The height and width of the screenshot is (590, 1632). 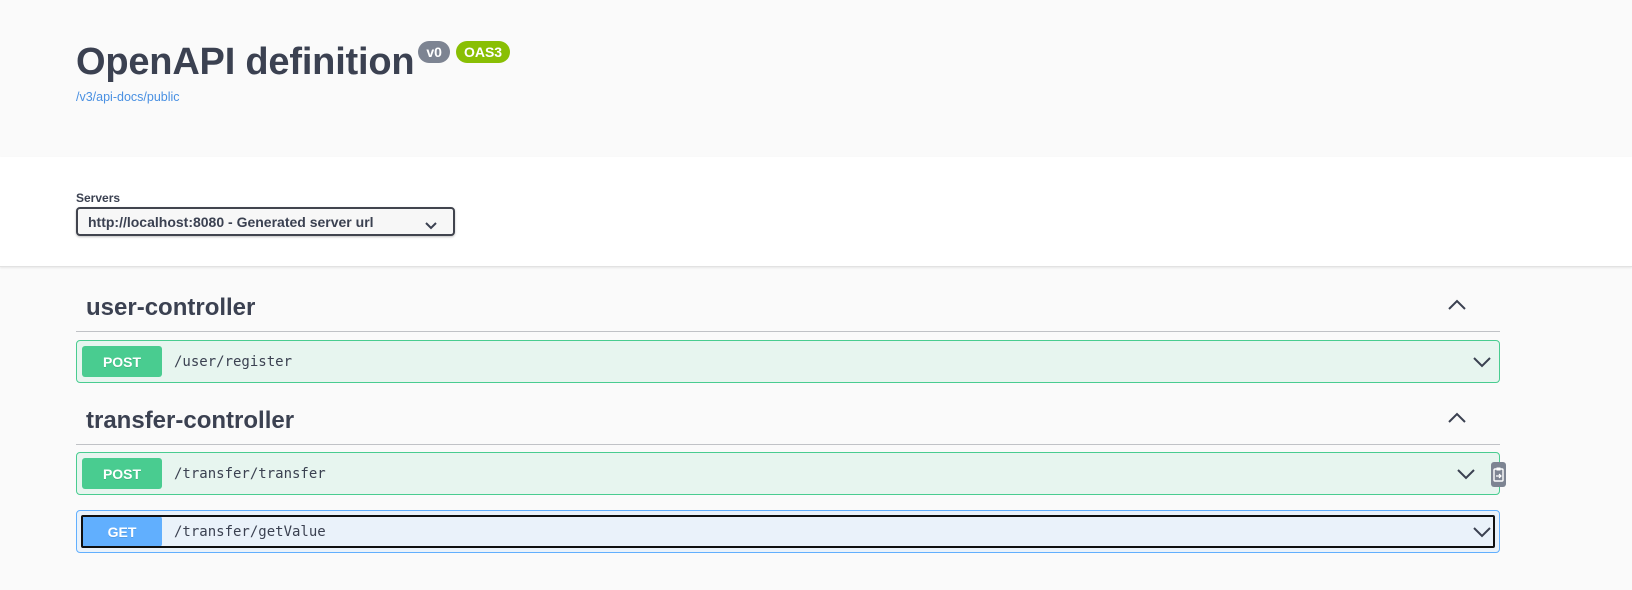 What do you see at coordinates (791, 473) in the screenshot?
I see `operation-post-transfer-transfer: POST /transfer/transfer` at bounding box center [791, 473].